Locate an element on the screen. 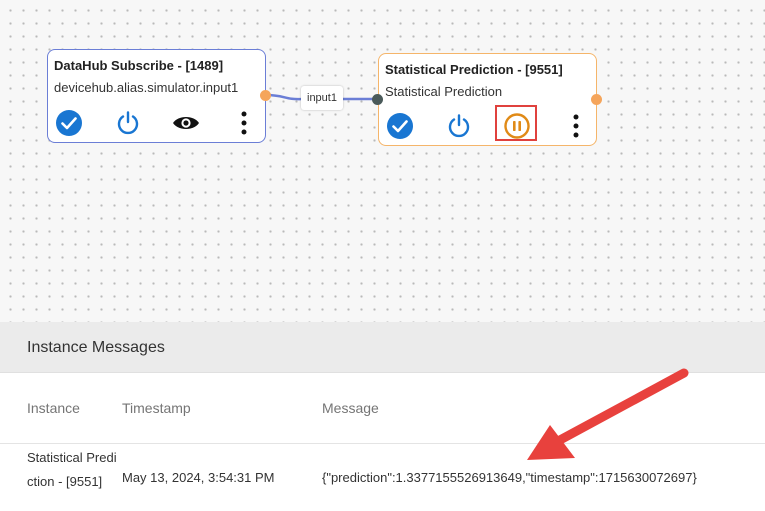 The height and width of the screenshot is (511, 765). cell-timestamp: May 13, 2024, 3:54:31 PM is located at coordinates (198, 477).